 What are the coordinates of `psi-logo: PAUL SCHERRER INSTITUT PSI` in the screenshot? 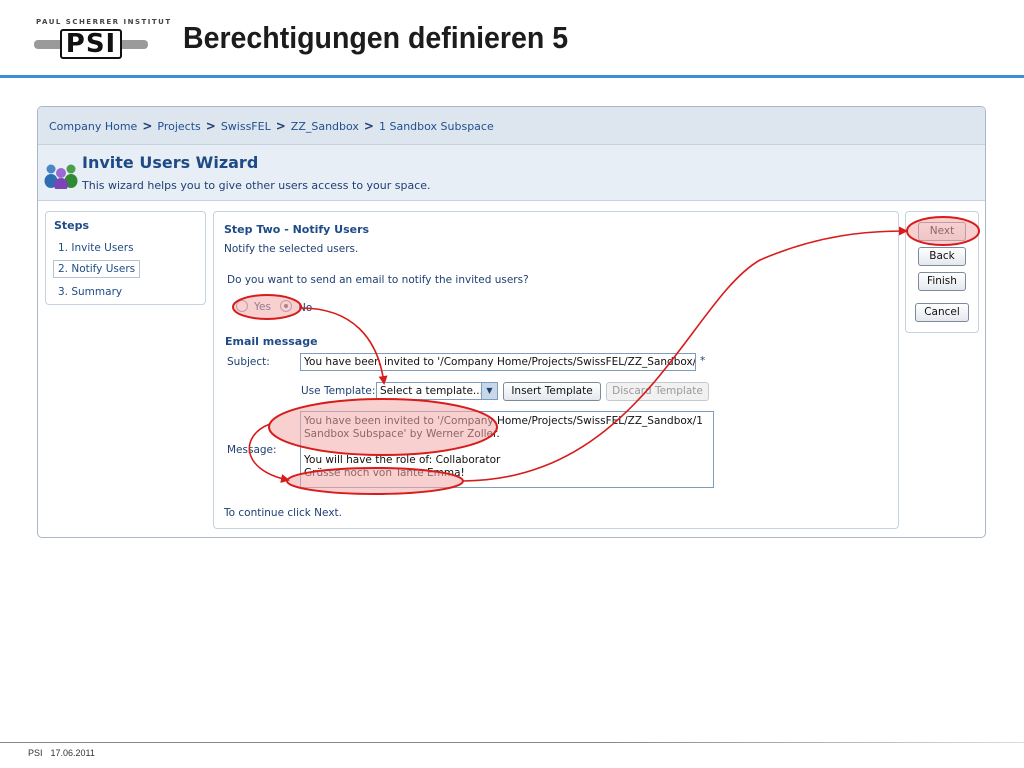 It's located at (102, 40).